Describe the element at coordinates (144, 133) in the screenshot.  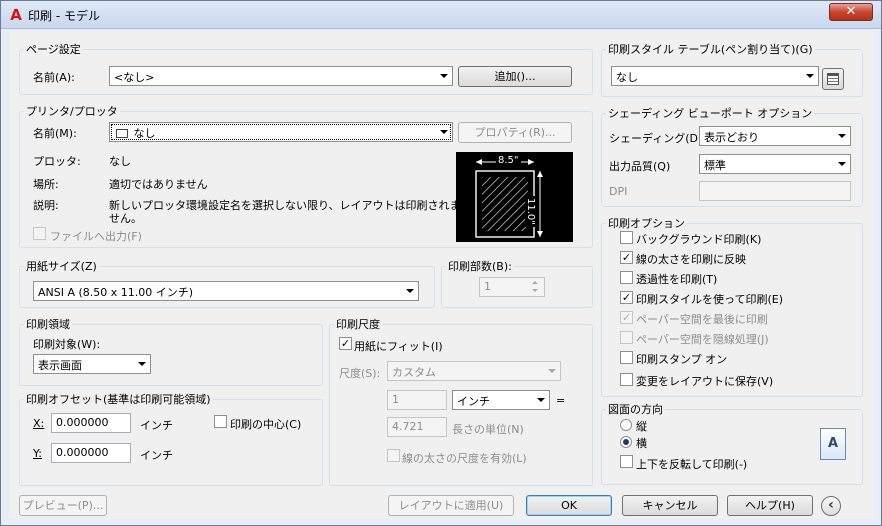
I see `printer-name-value: なし` at that location.